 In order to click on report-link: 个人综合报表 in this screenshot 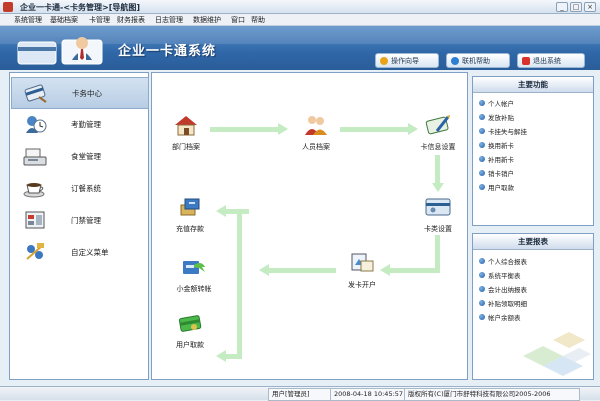, I will do `click(503, 261)`.